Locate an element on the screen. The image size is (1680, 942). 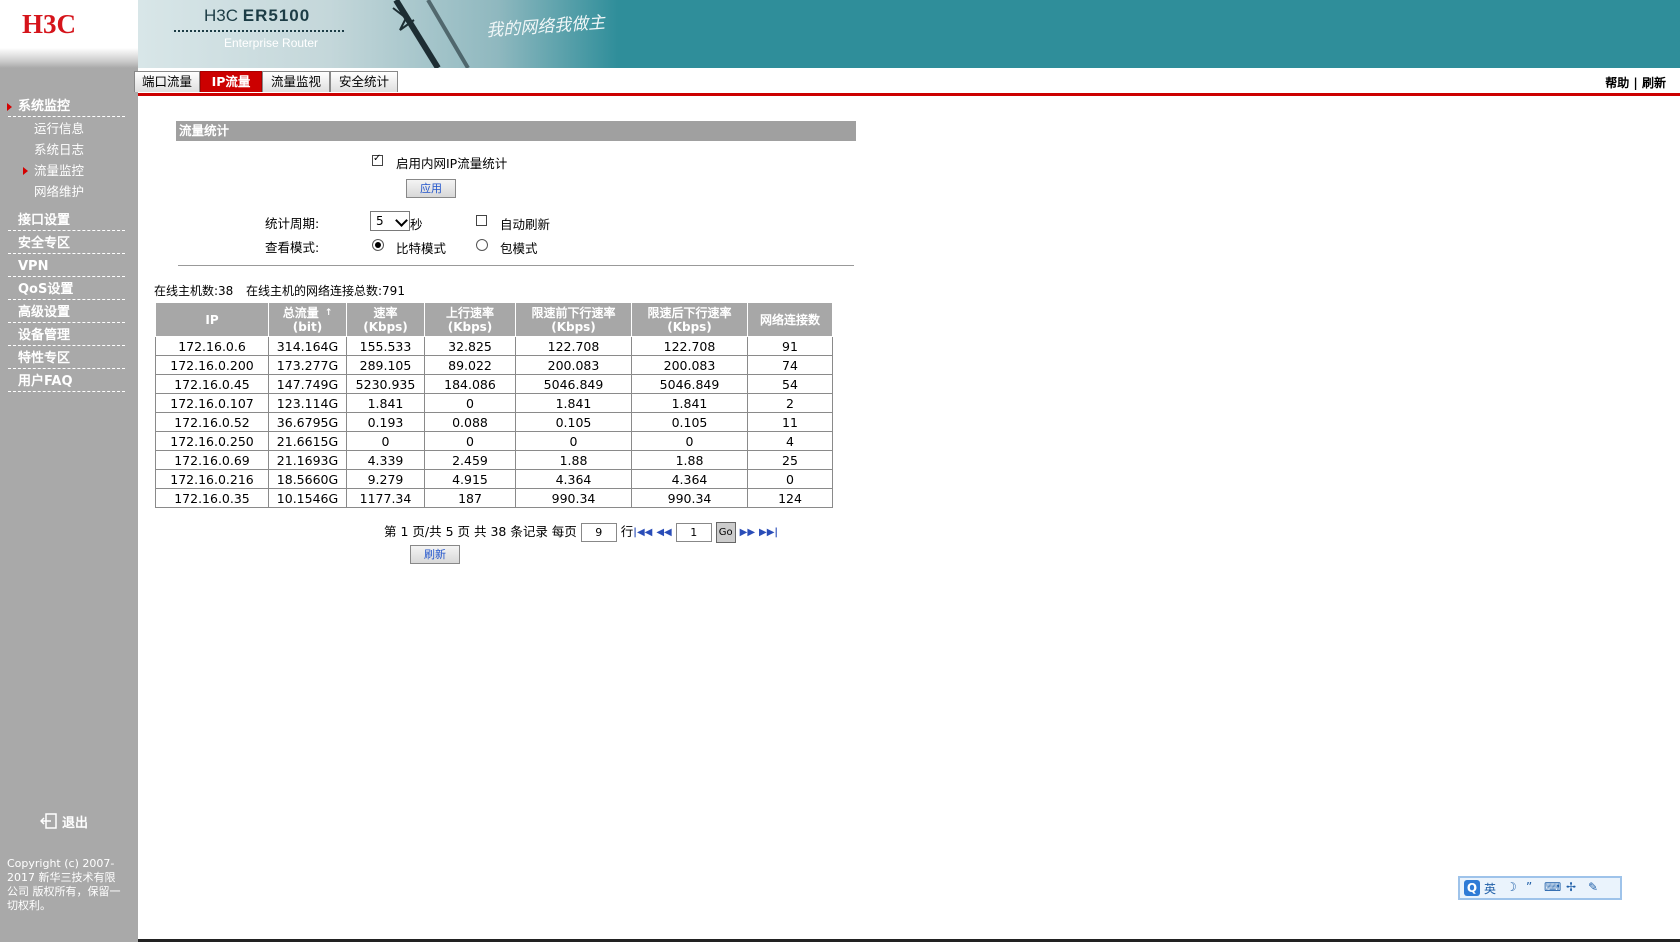
last-page-icon: ▶▶| is located at coordinates (768, 532).